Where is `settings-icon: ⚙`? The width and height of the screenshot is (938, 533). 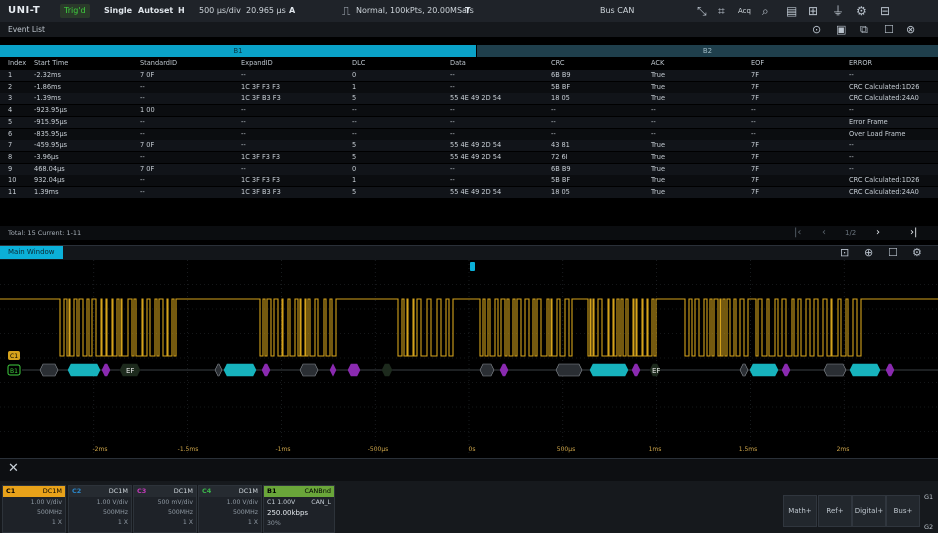 settings-icon: ⚙ is located at coordinates (861, 11).